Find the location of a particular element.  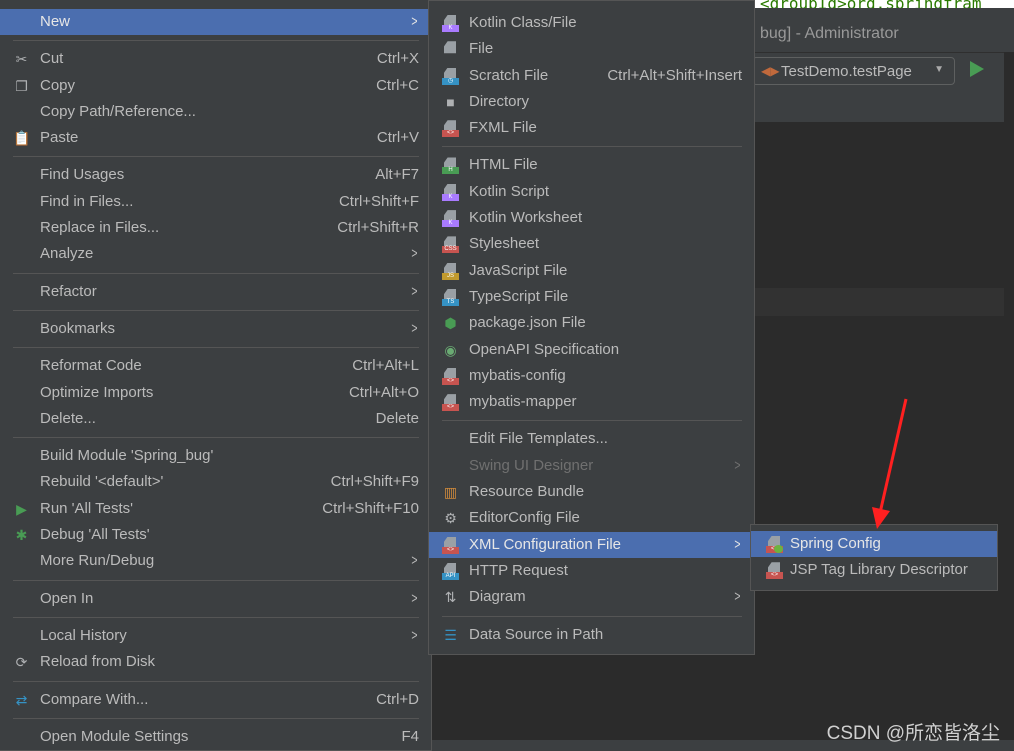

menu-item-label: Run 'All Tests' is located at coordinates (86, 508).